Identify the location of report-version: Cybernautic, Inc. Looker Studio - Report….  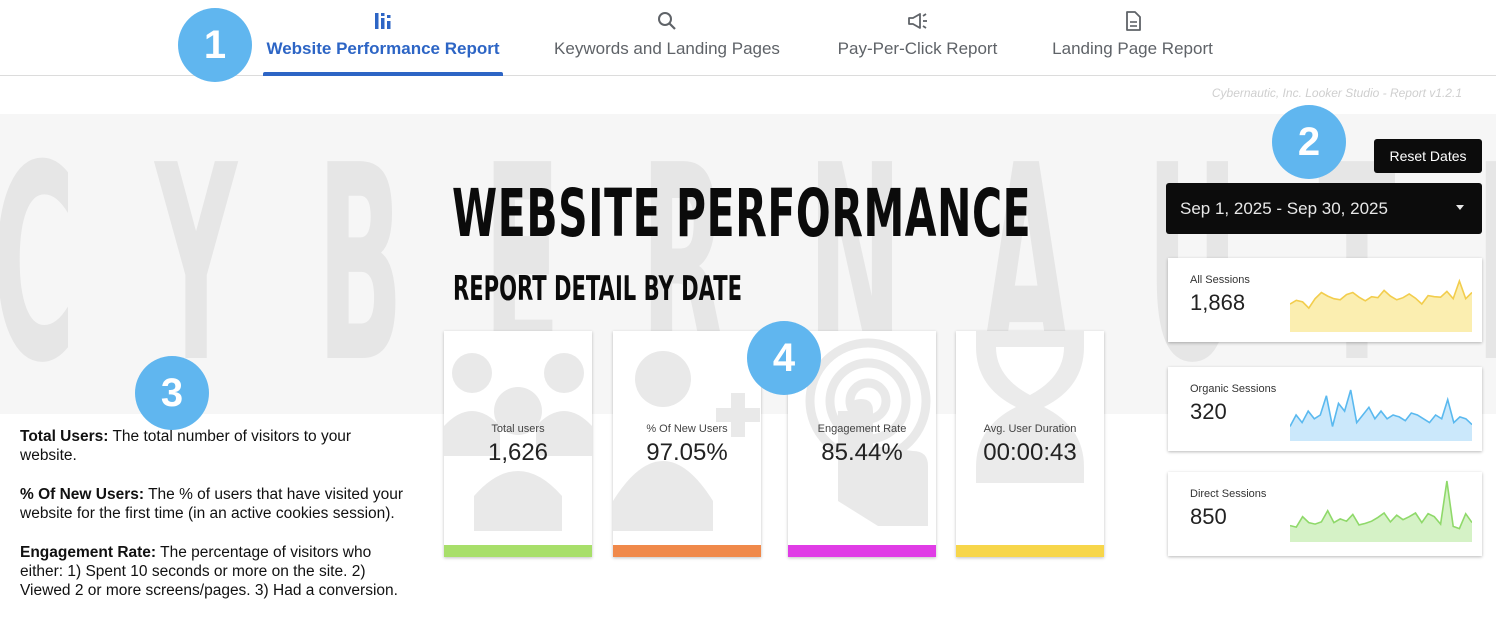
(1336, 93).